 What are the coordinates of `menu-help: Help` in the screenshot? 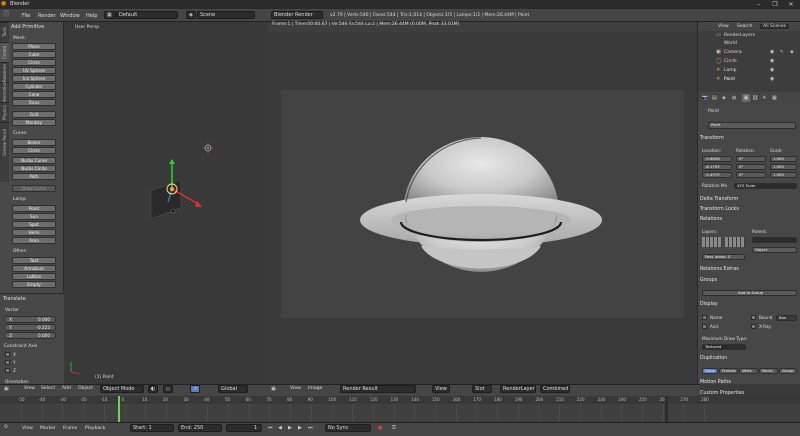 It's located at (91, 16).